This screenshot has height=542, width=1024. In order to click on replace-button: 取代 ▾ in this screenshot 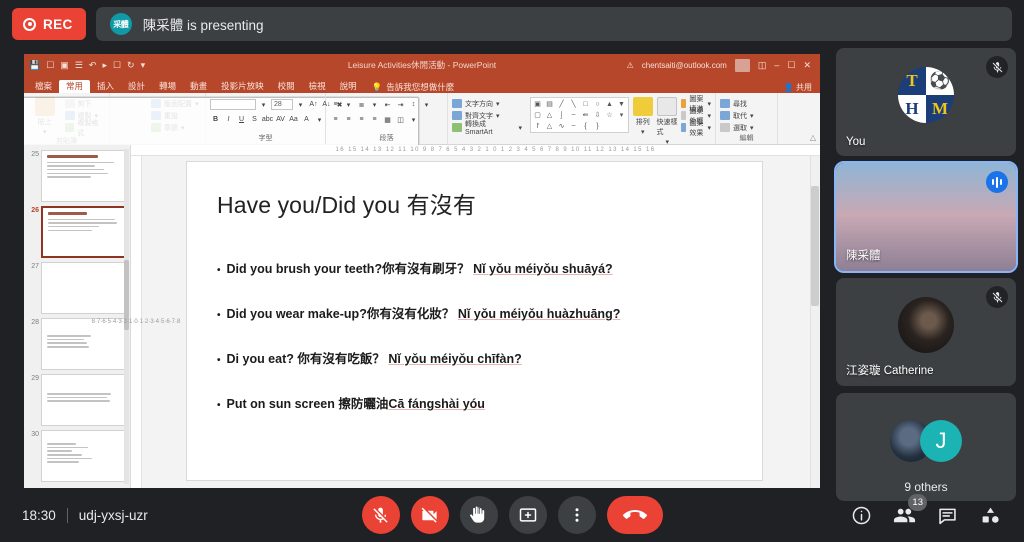, I will do `click(737, 115)`.